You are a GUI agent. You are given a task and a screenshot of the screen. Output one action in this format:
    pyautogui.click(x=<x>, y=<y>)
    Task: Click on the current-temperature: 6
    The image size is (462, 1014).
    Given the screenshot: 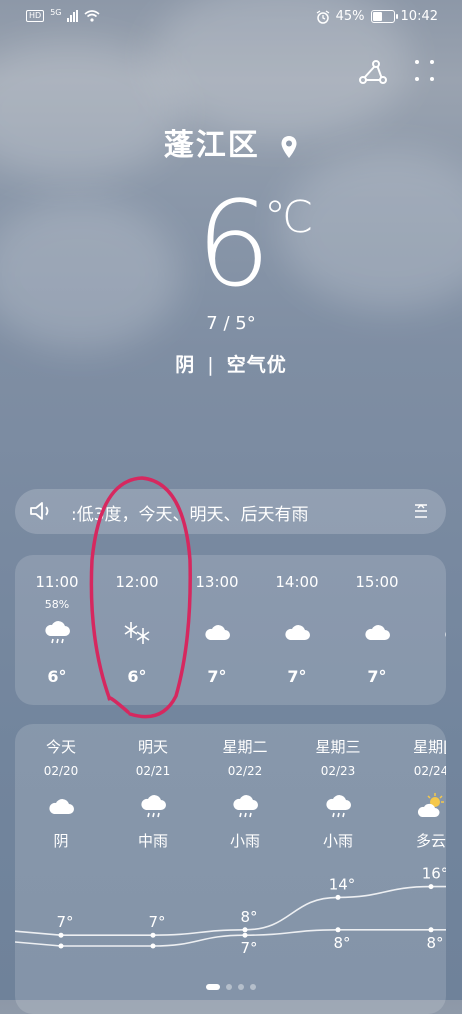 What is the action you would take?
    pyautogui.click(x=234, y=244)
    